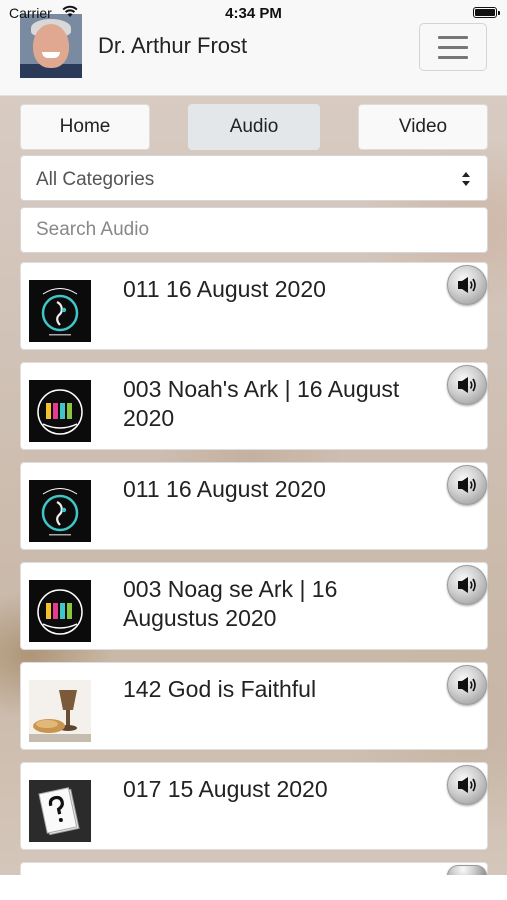  I want to click on status-bar: Carrier 4:34 PM, so click(253, 13).